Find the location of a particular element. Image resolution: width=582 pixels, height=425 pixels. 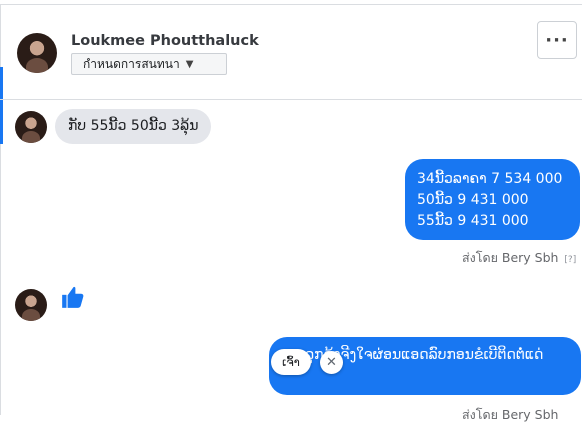

outgoing-message-bubble: ລູກຄ້າຈີງໃຈຜ່ອນແອດລົບກອນຂໍເບີຕິດຕໍ່ແດ່ is located at coordinates (425, 366).